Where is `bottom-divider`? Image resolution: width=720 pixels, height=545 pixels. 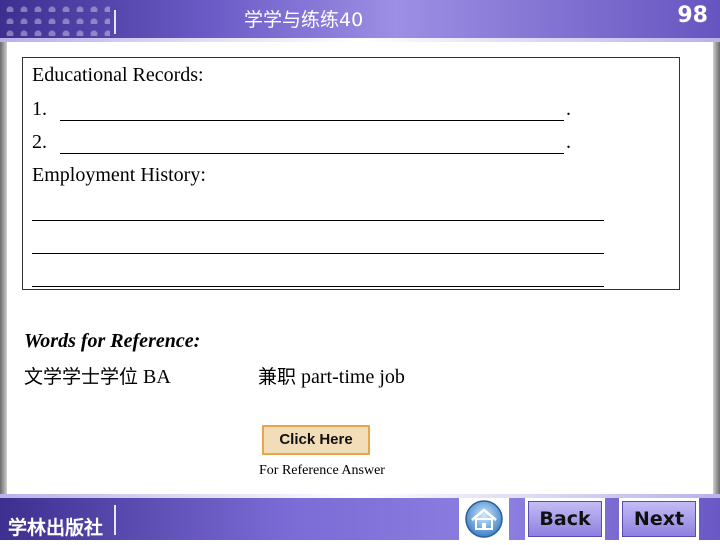
bottom-divider is located at coordinates (115, 520).